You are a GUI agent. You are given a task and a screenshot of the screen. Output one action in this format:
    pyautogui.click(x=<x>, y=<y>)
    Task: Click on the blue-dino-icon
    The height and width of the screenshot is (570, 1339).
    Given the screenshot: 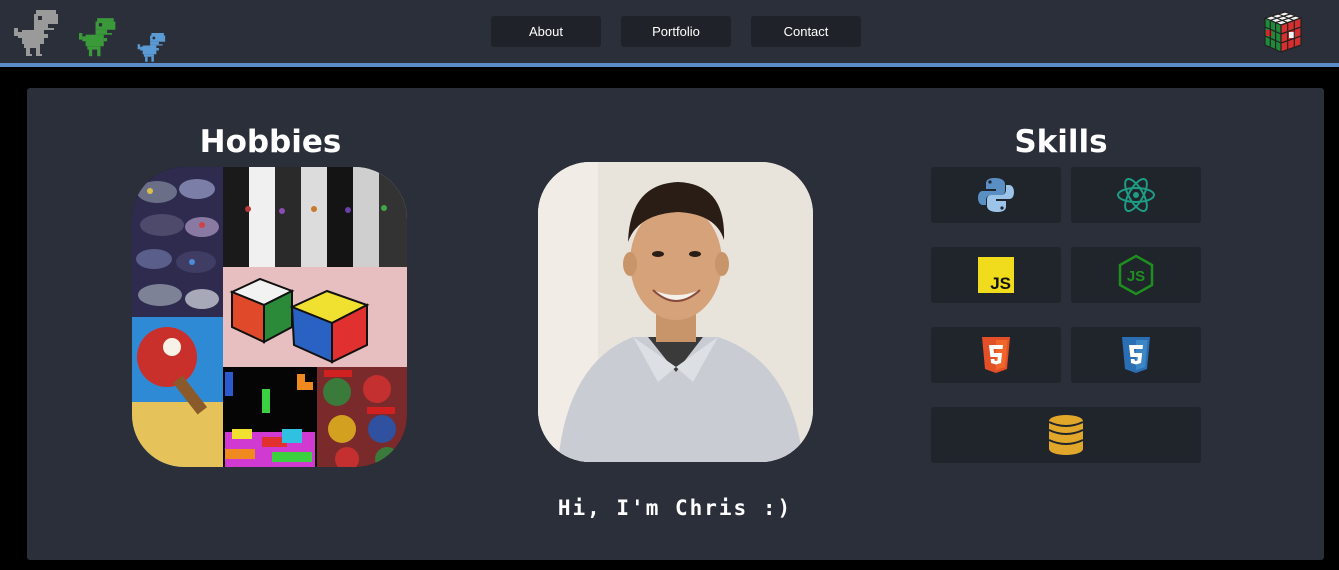 What is the action you would take?
    pyautogui.click(x=152, y=48)
    